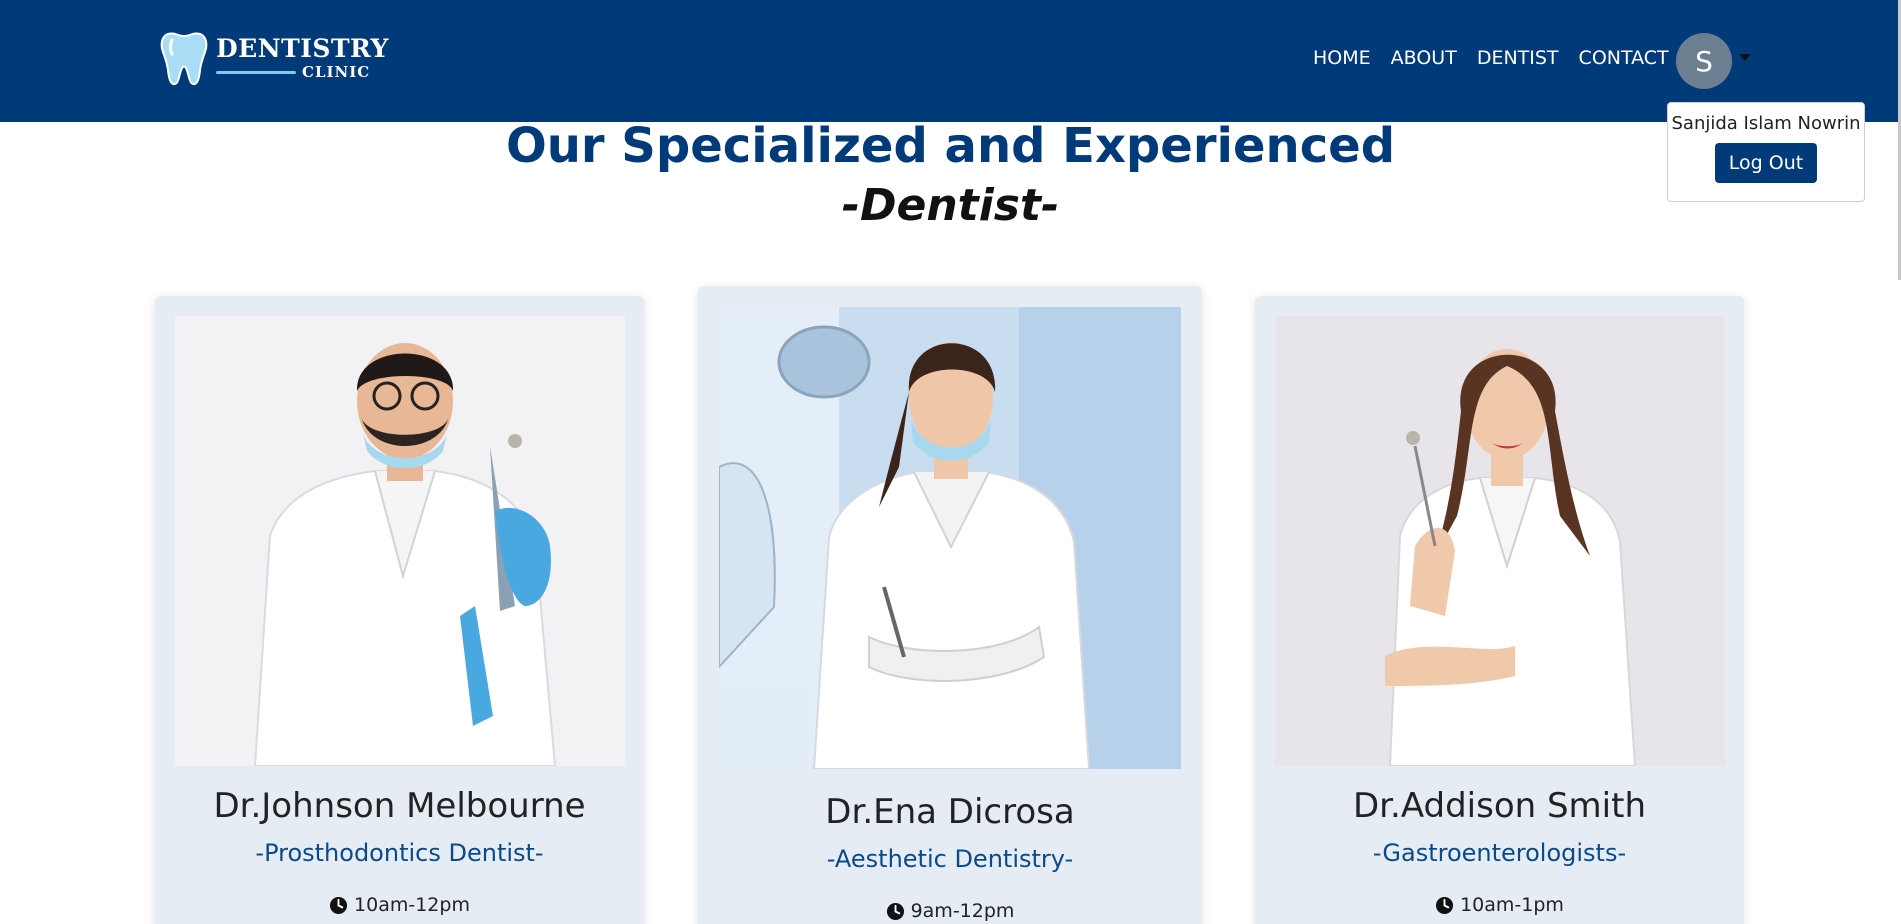 The width and height of the screenshot is (1901, 924). Describe the element at coordinates (412, 905) in the screenshot. I see `dentist-hours-text: 10am-12pm` at that location.